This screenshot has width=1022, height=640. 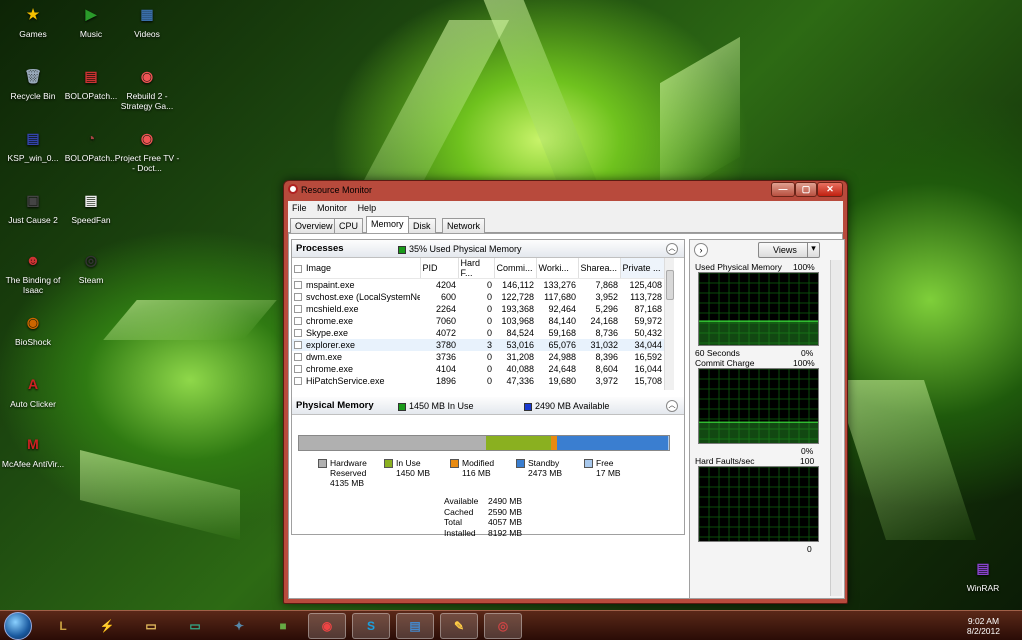 I want to click on taskbar-explorer-icon: ▭, so click(x=151, y=626).